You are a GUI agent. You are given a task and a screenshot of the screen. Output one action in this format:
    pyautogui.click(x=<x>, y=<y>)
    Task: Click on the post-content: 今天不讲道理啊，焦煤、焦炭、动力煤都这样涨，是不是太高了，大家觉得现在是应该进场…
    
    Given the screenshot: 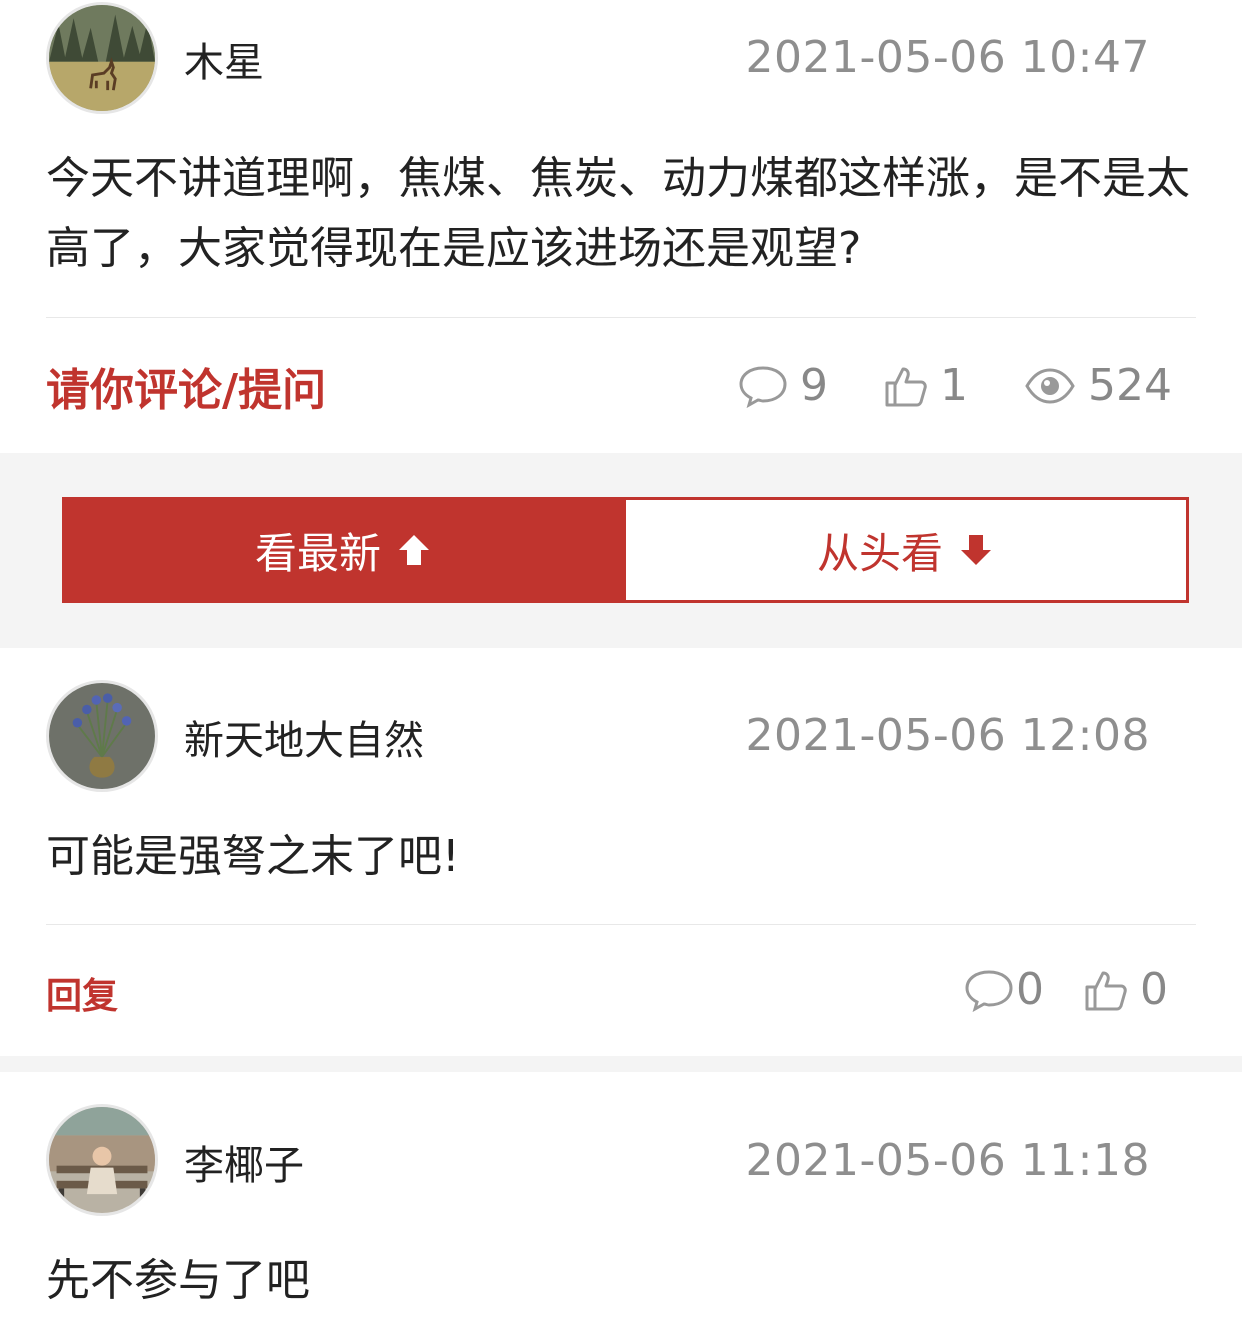 What is the action you would take?
    pyautogui.click(x=618, y=213)
    